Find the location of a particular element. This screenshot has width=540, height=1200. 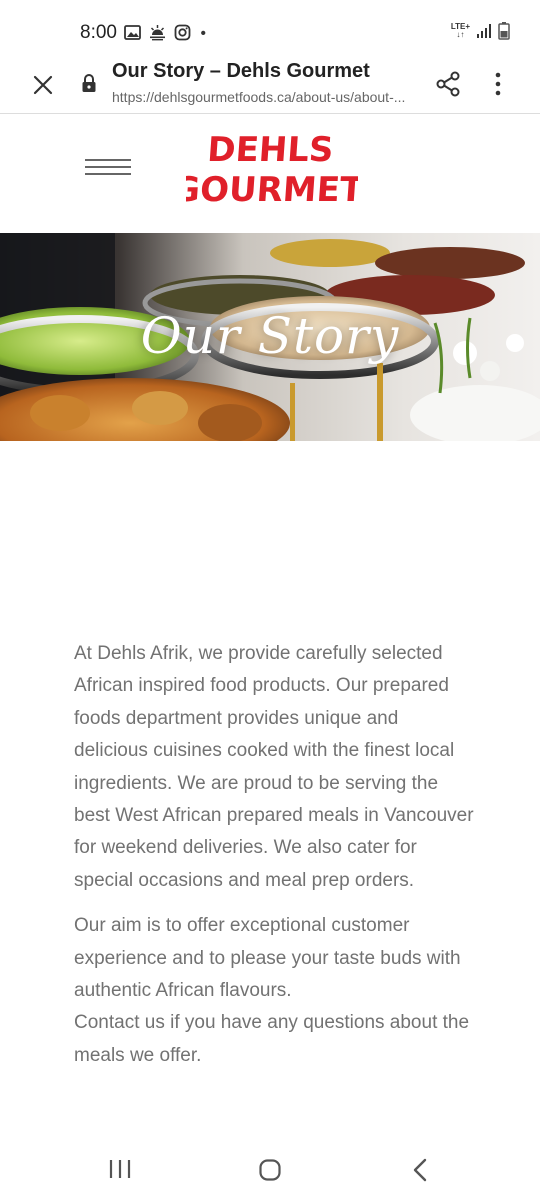

page-title: Our Story – Dehls Gourmet is located at coordinates (241, 71).